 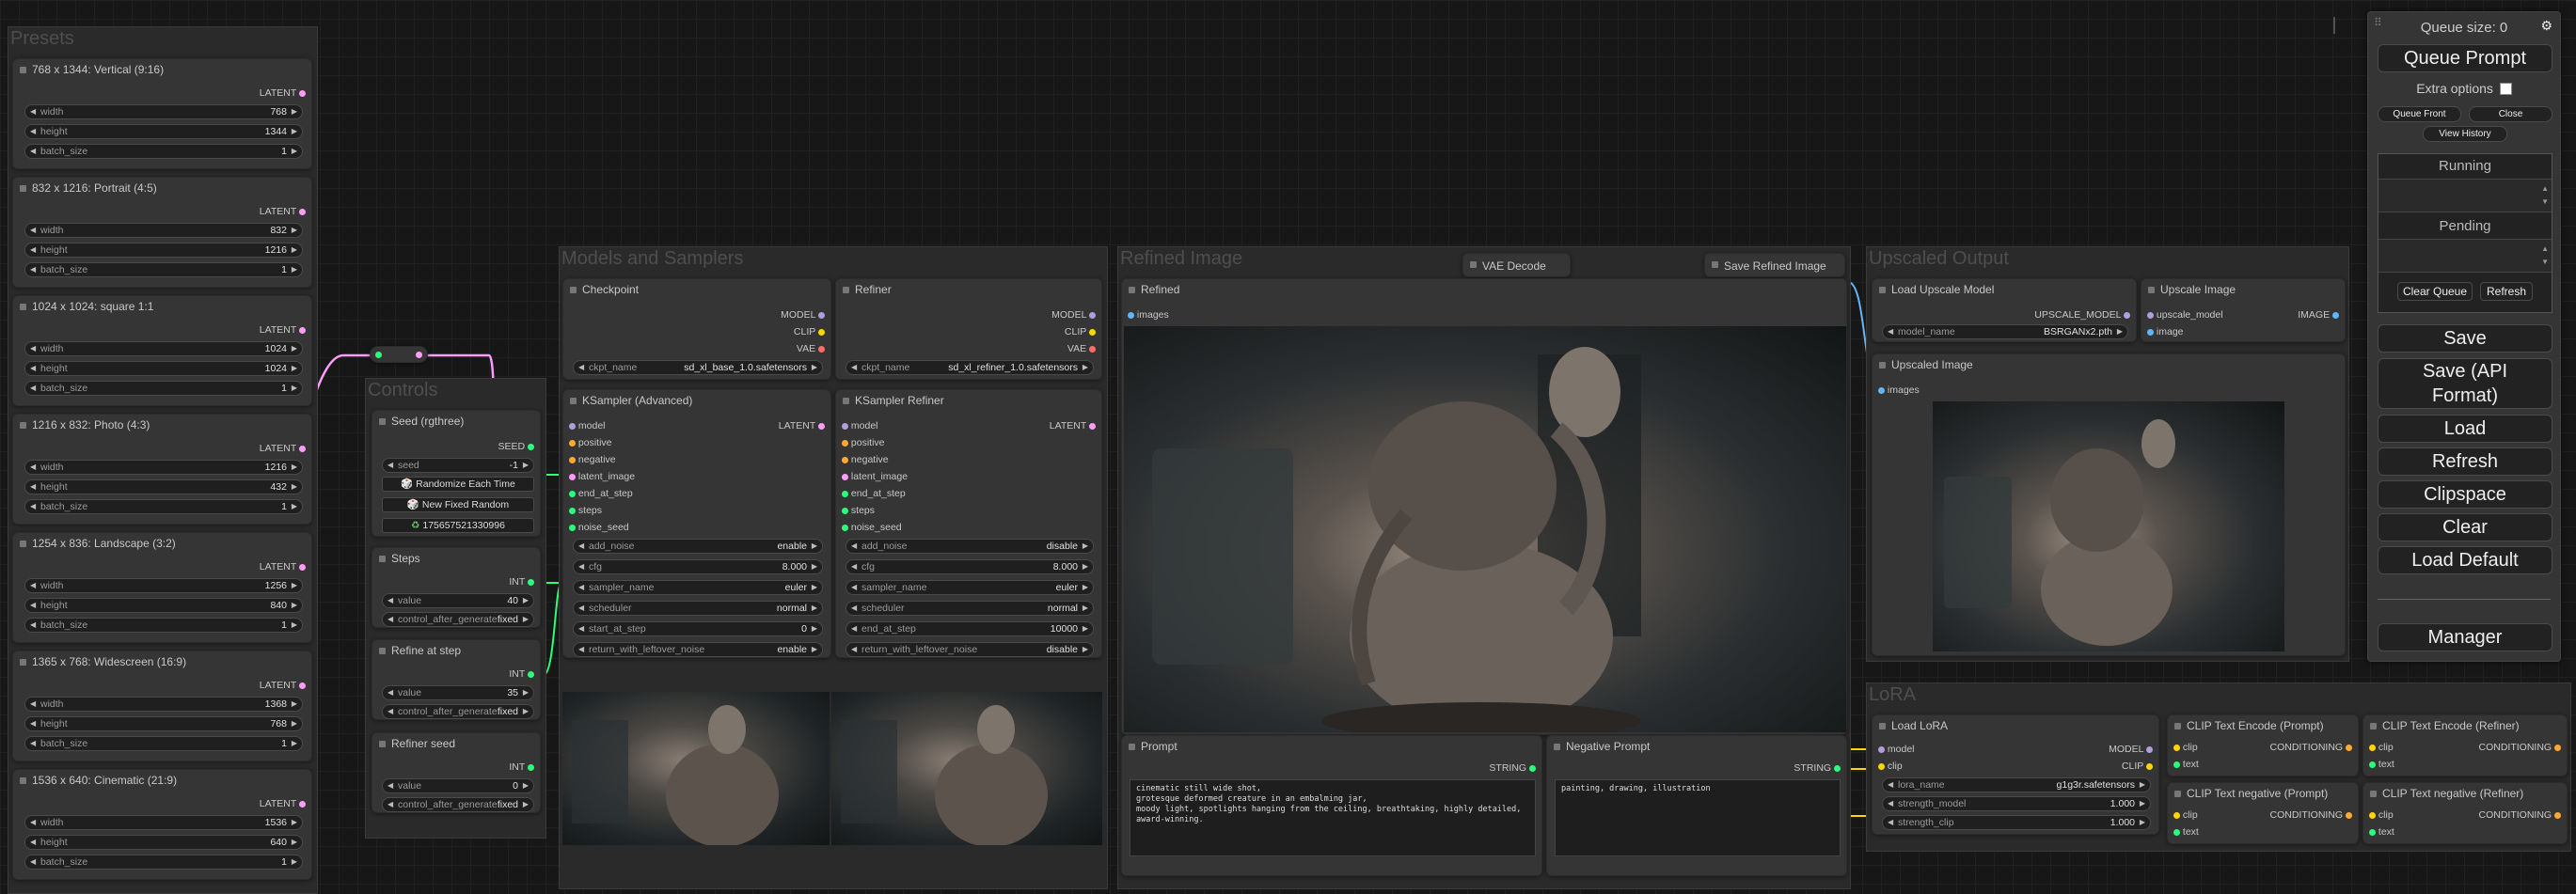 What do you see at coordinates (2465, 429) in the screenshot?
I see `load-button: Load` at bounding box center [2465, 429].